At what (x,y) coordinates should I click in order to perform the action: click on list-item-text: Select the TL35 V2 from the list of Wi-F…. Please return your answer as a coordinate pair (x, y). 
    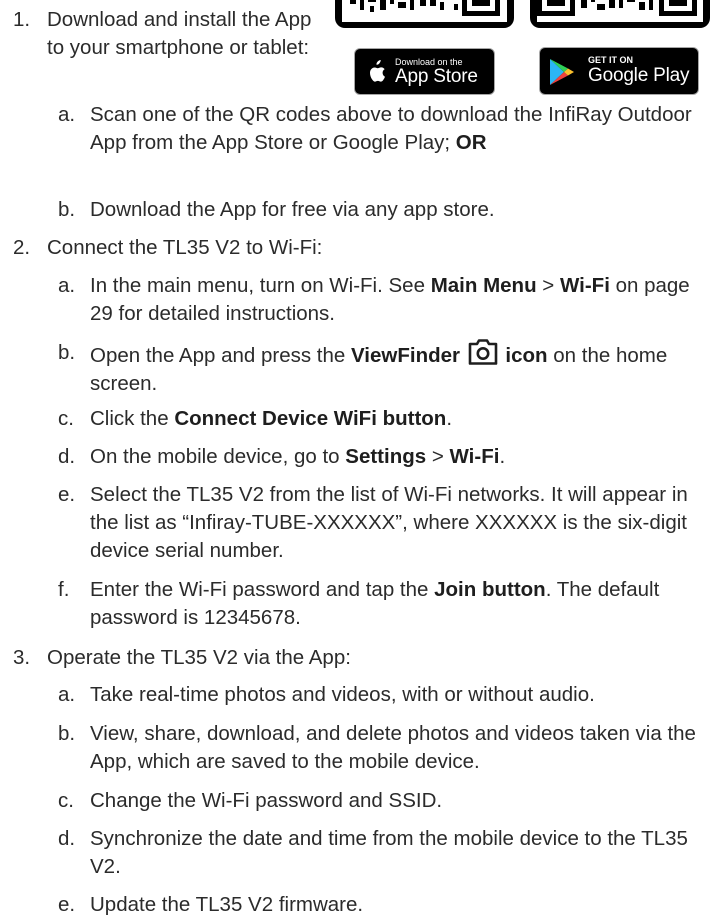
    Looking at the image, I should click on (389, 522).